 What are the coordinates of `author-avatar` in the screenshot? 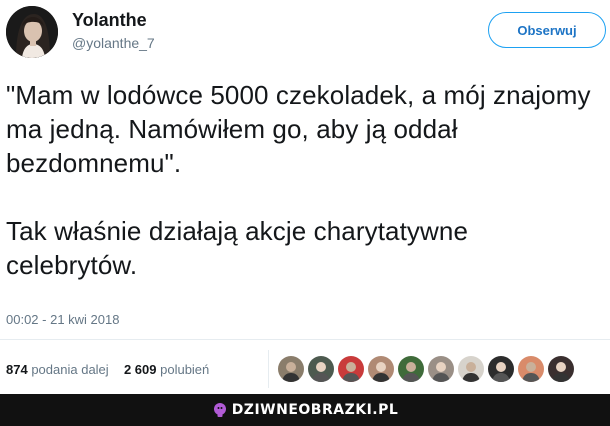 It's located at (32, 32).